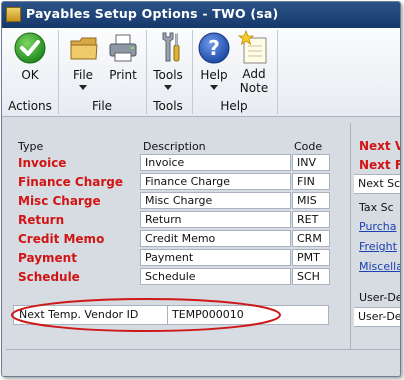 This screenshot has width=404, height=380. Describe the element at coordinates (380, 146) in the screenshot. I see `next-v-label: Next V` at that location.